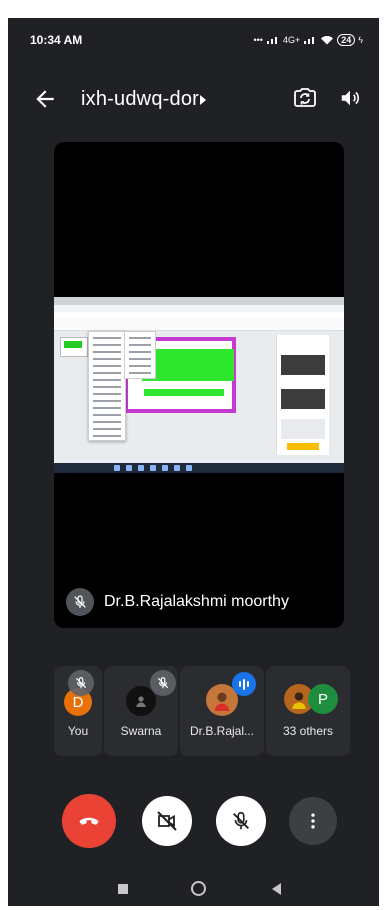  I want to click on battery-level: 24, so click(346, 40).